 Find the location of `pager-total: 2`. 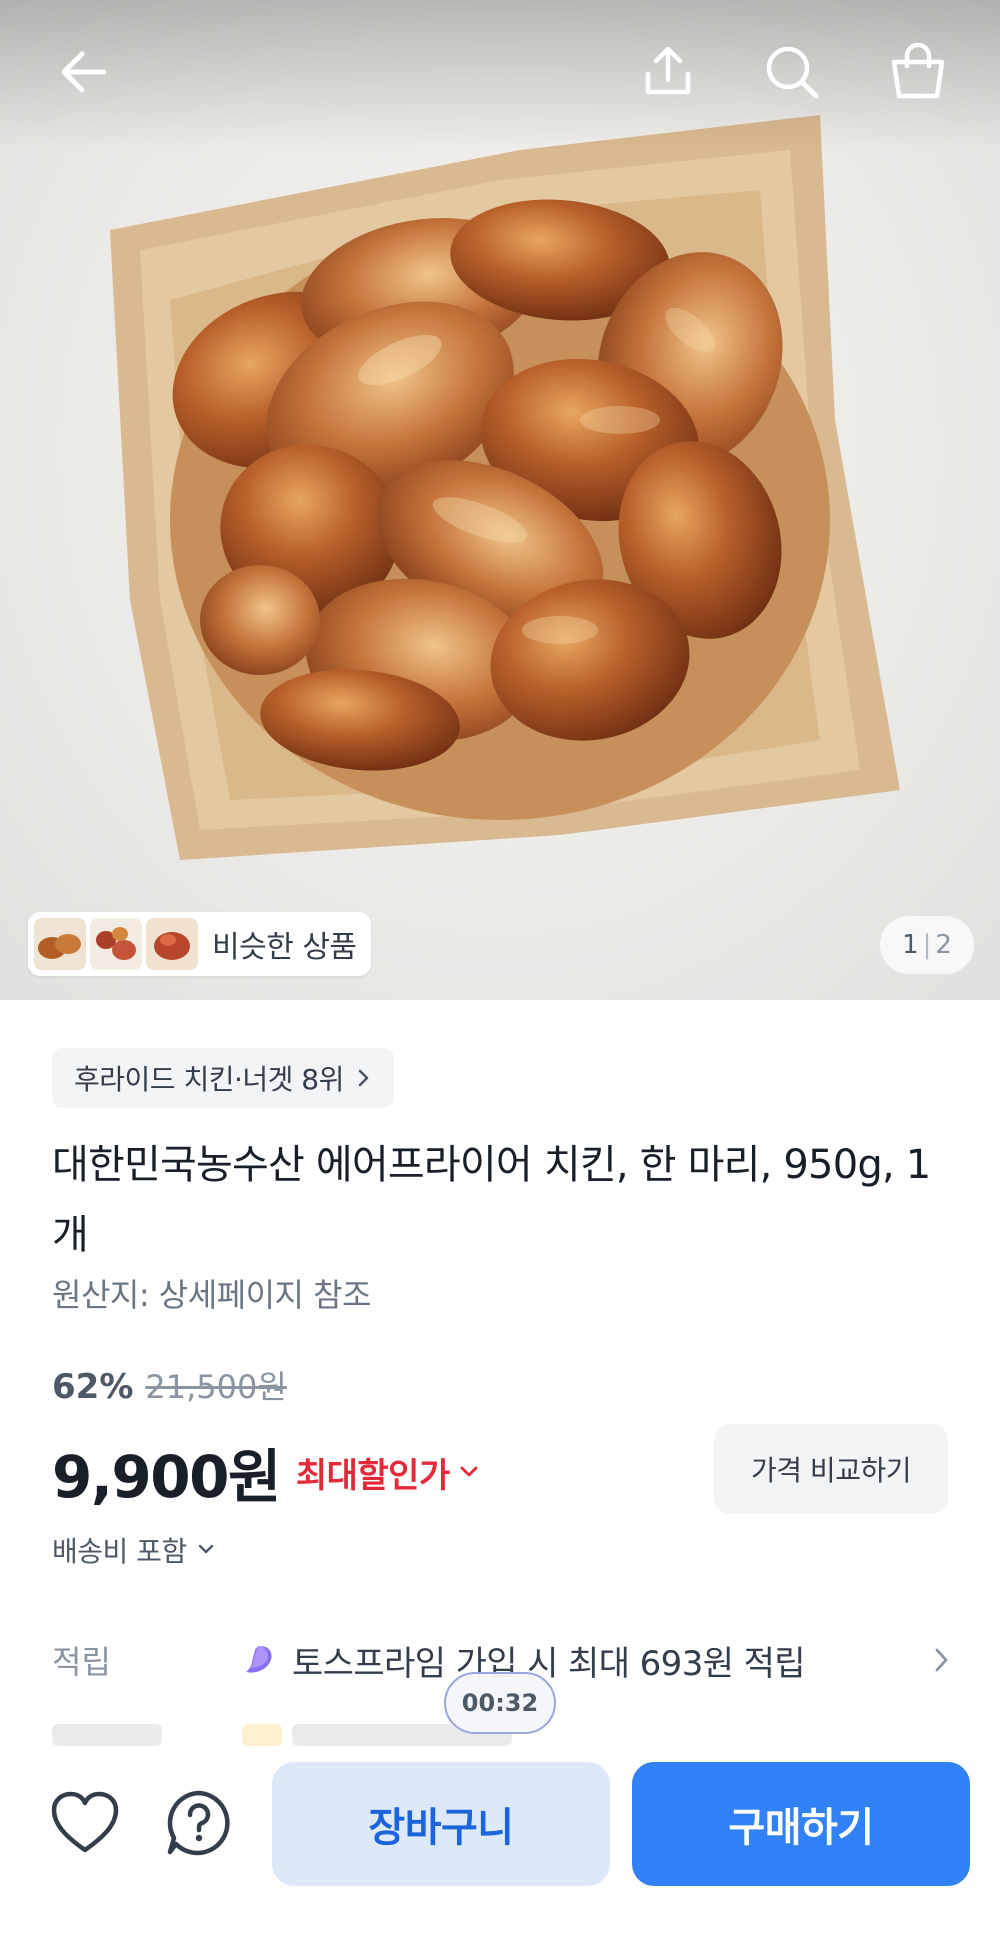

pager-total: 2 is located at coordinates (943, 945).